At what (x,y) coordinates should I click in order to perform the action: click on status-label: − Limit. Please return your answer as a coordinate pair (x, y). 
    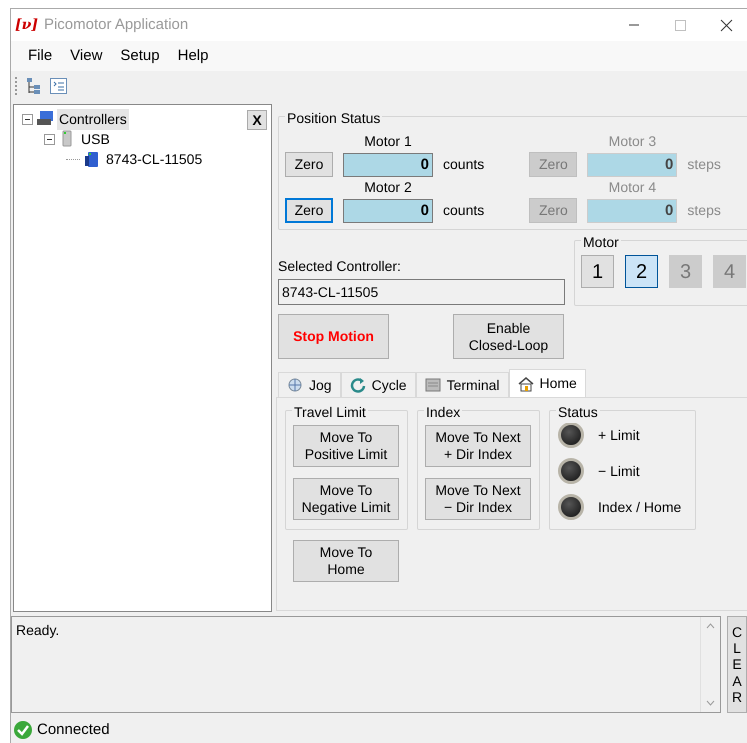
    Looking at the image, I should click on (619, 471).